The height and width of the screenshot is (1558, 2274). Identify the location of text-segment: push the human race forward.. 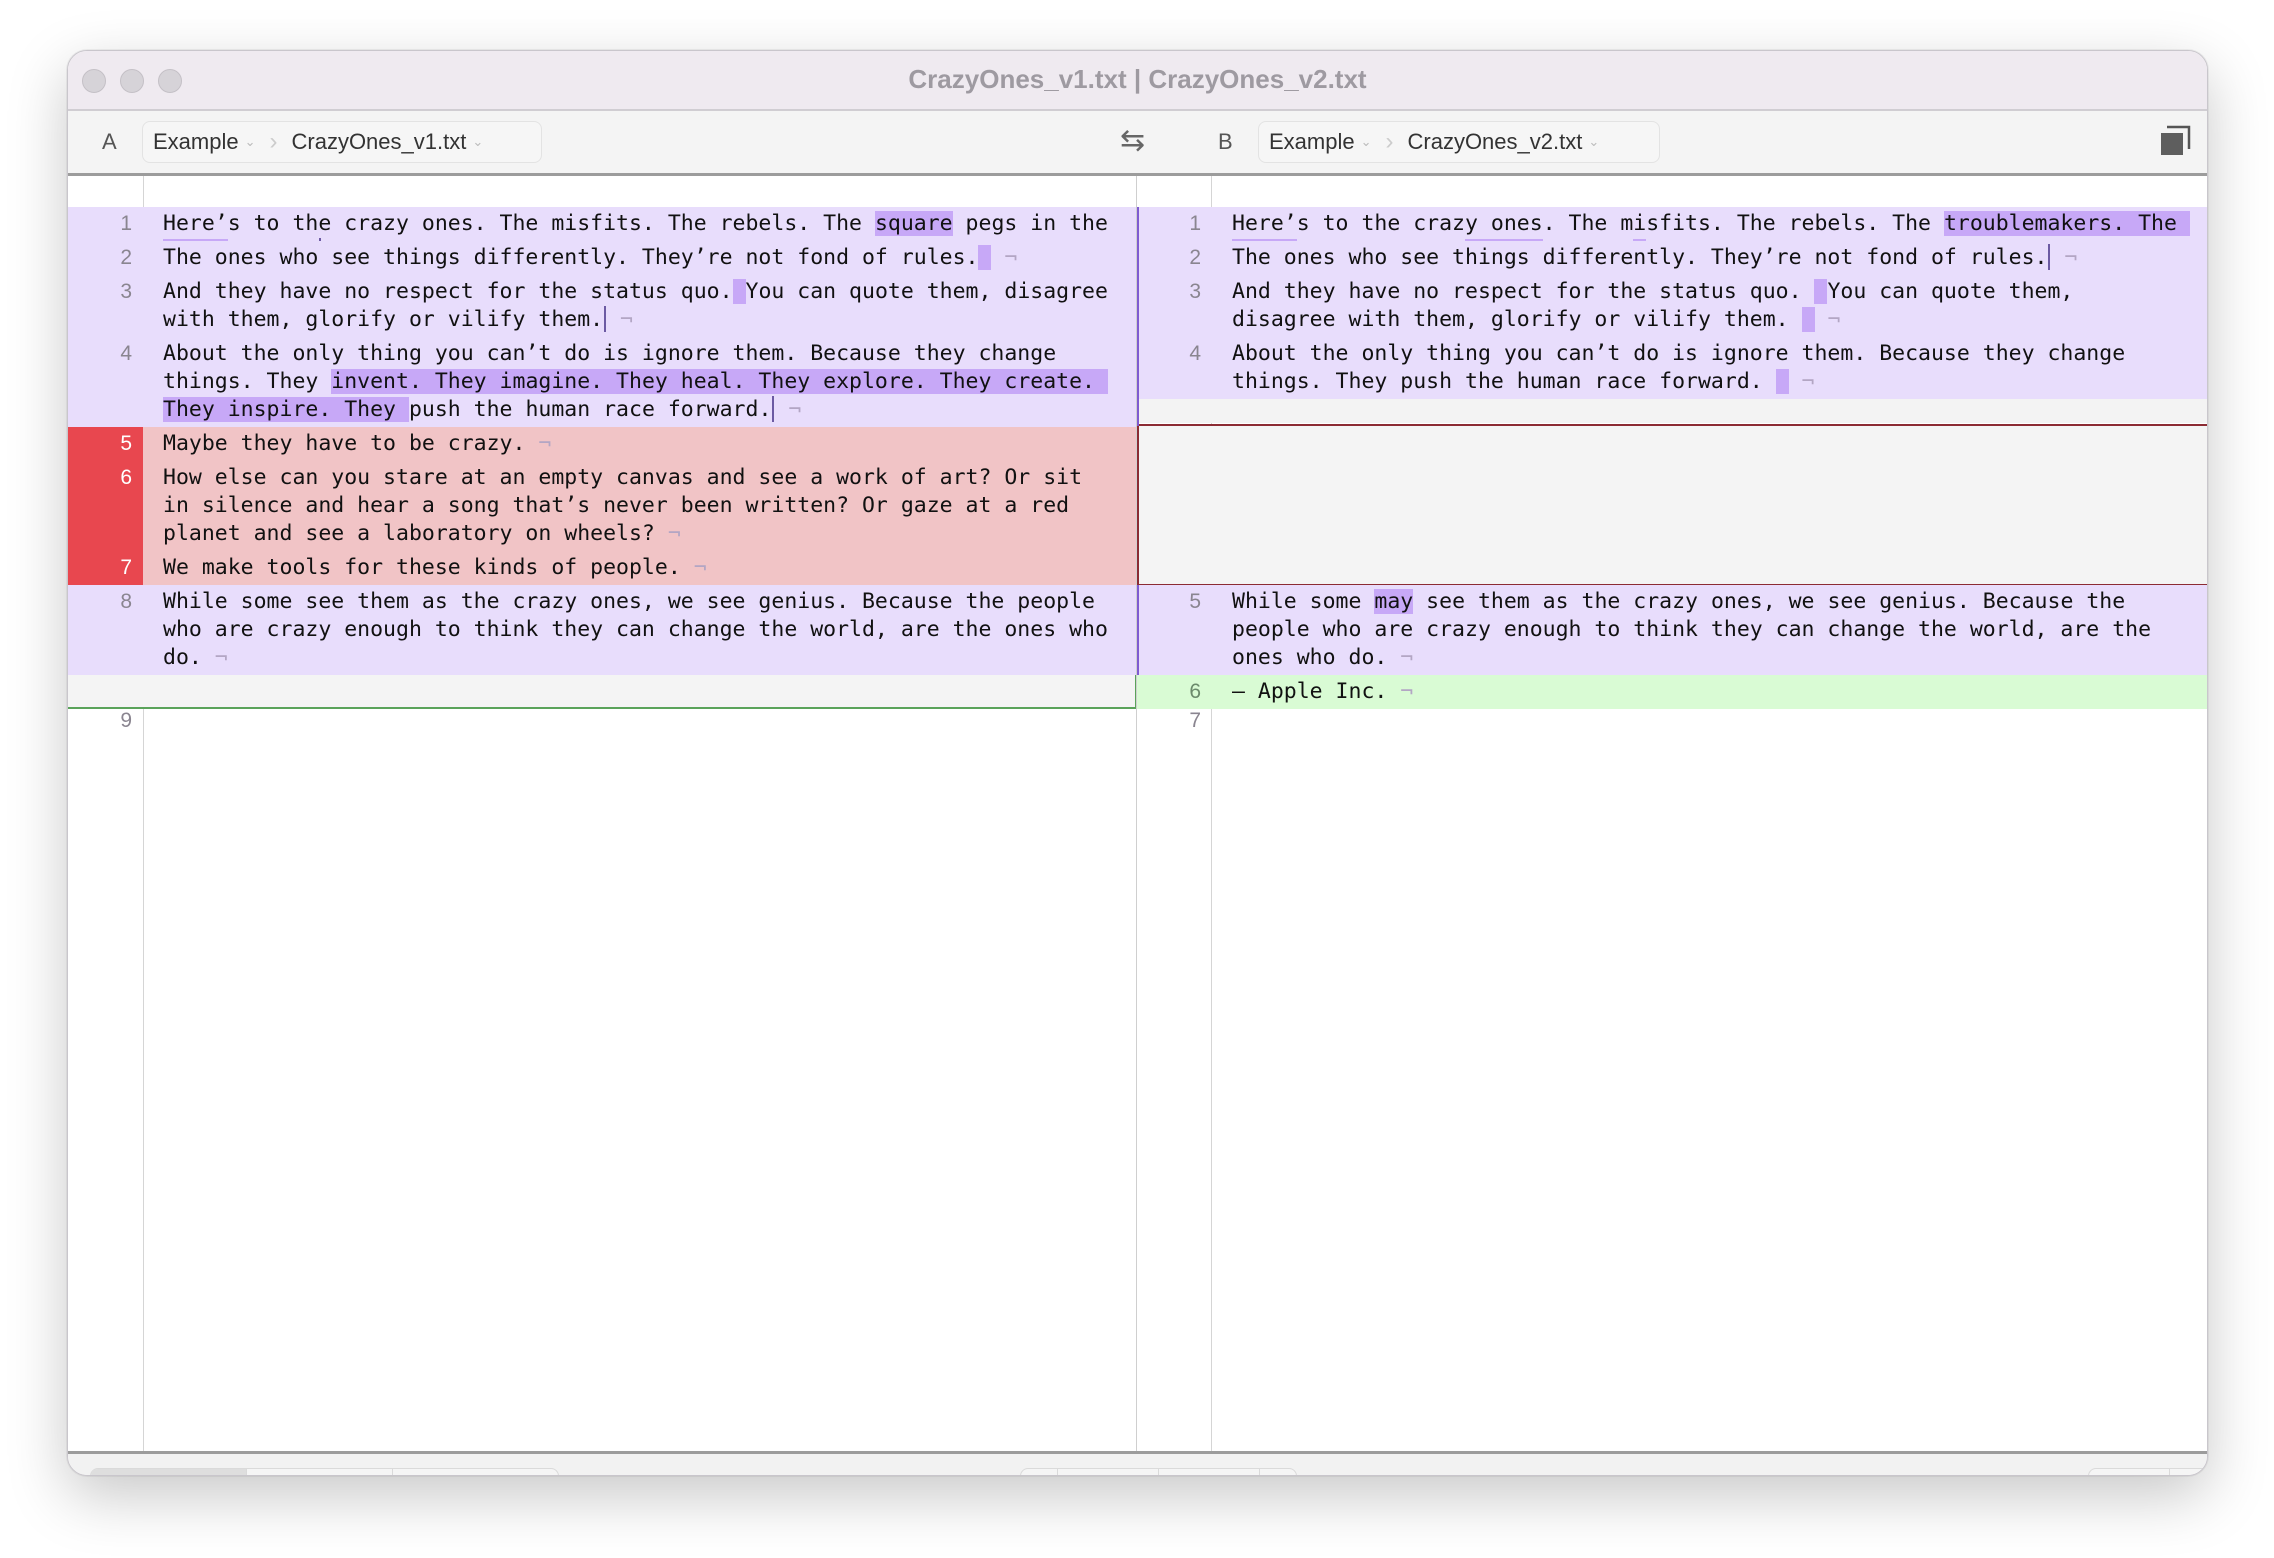
(590, 409).